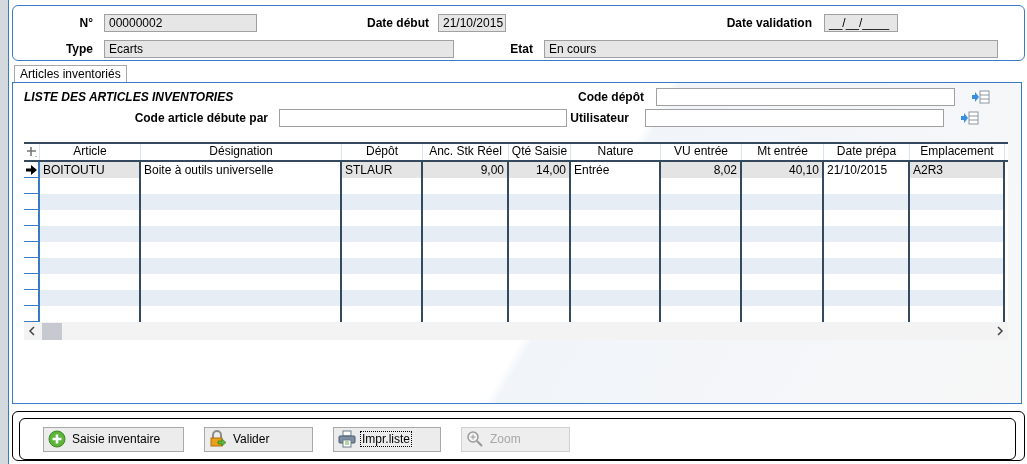  What do you see at coordinates (86, 23) in the screenshot?
I see `field-label: N°` at bounding box center [86, 23].